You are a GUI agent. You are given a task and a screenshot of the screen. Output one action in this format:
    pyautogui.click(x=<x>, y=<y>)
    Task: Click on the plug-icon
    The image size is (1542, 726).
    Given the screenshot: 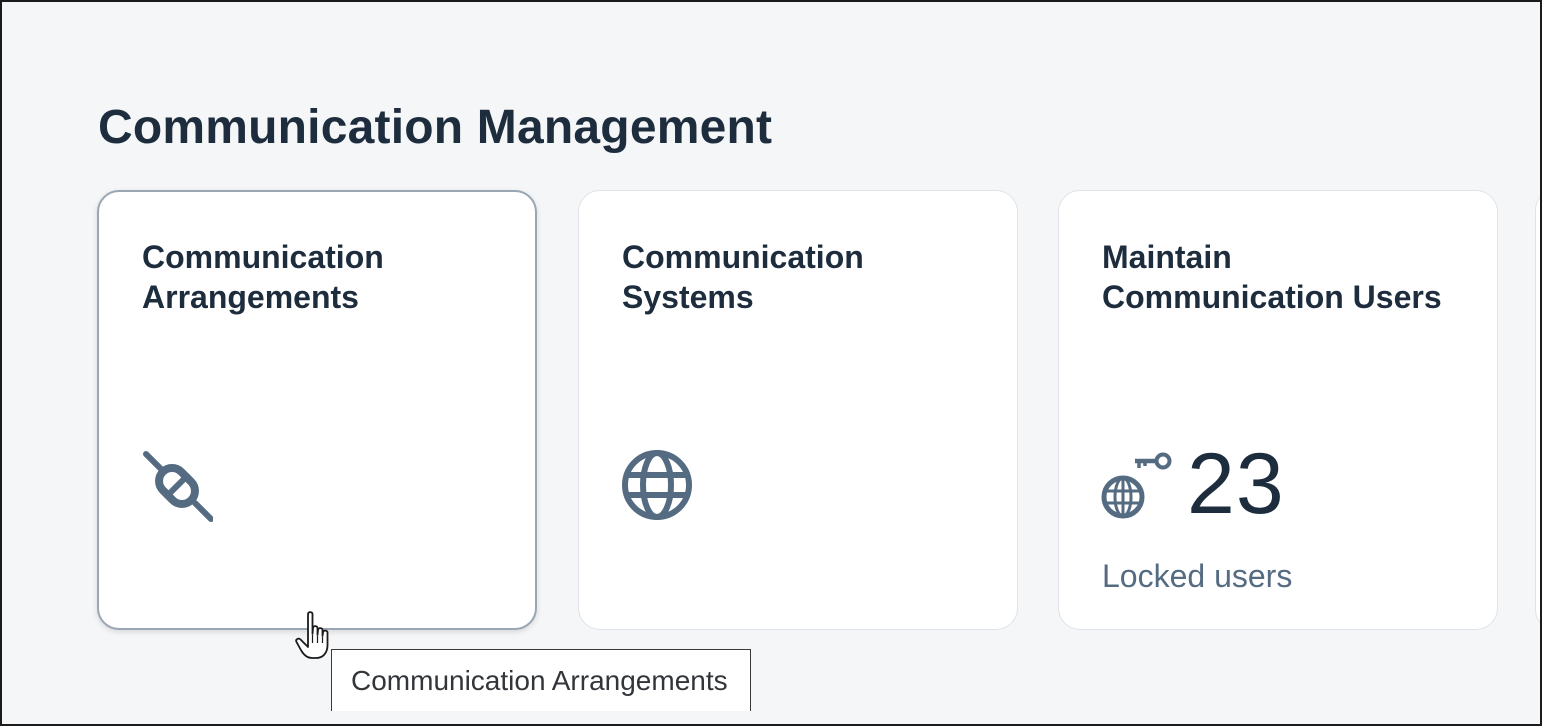 What is the action you would take?
    pyautogui.click(x=178, y=486)
    